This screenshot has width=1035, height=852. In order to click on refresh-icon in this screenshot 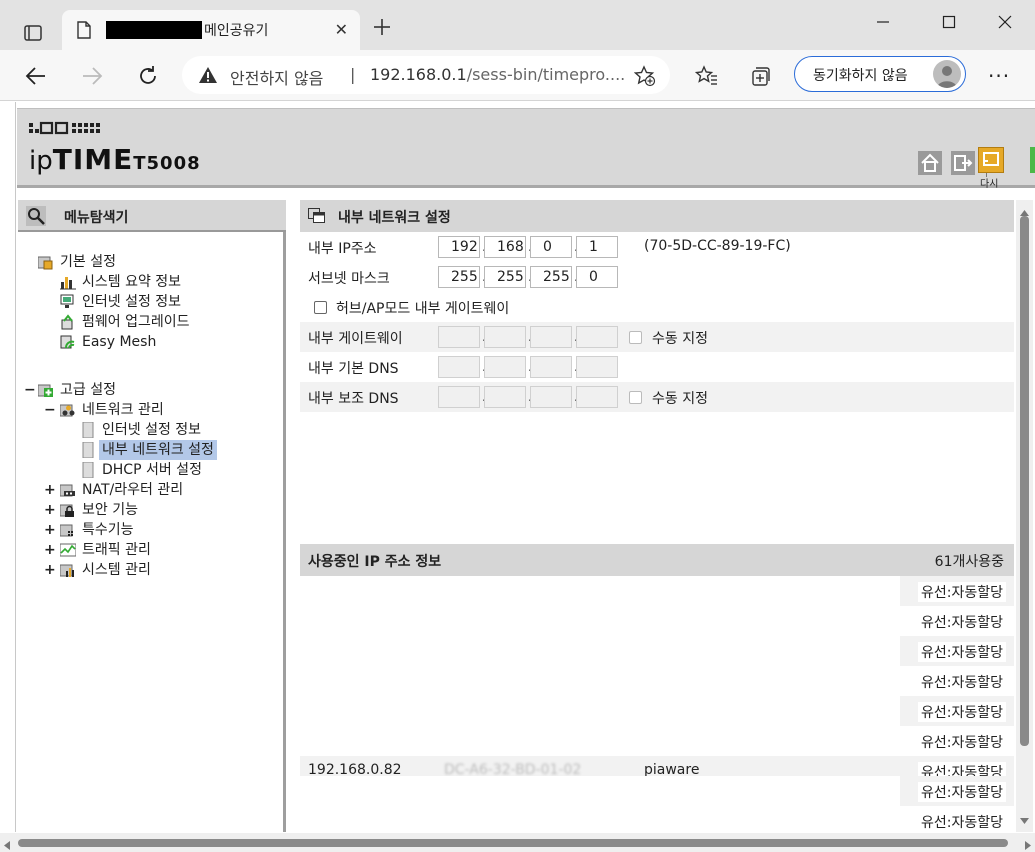, I will do `click(148, 76)`.